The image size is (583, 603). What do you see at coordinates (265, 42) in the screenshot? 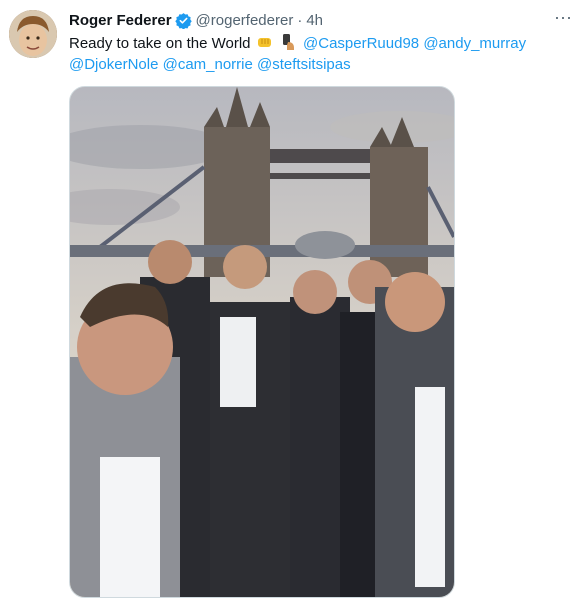
I see `oncoming-fist-emoji` at bounding box center [265, 42].